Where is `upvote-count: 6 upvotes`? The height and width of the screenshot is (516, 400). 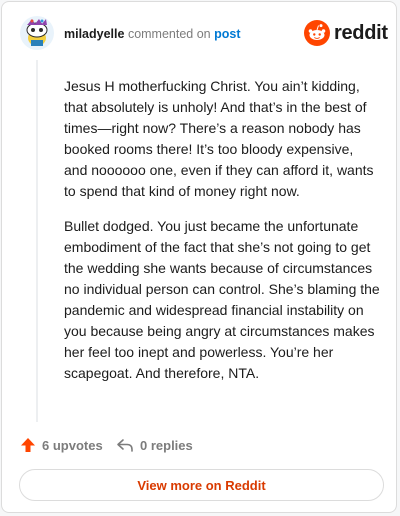
upvote-count: 6 upvotes is located at coordinates (72, 445).